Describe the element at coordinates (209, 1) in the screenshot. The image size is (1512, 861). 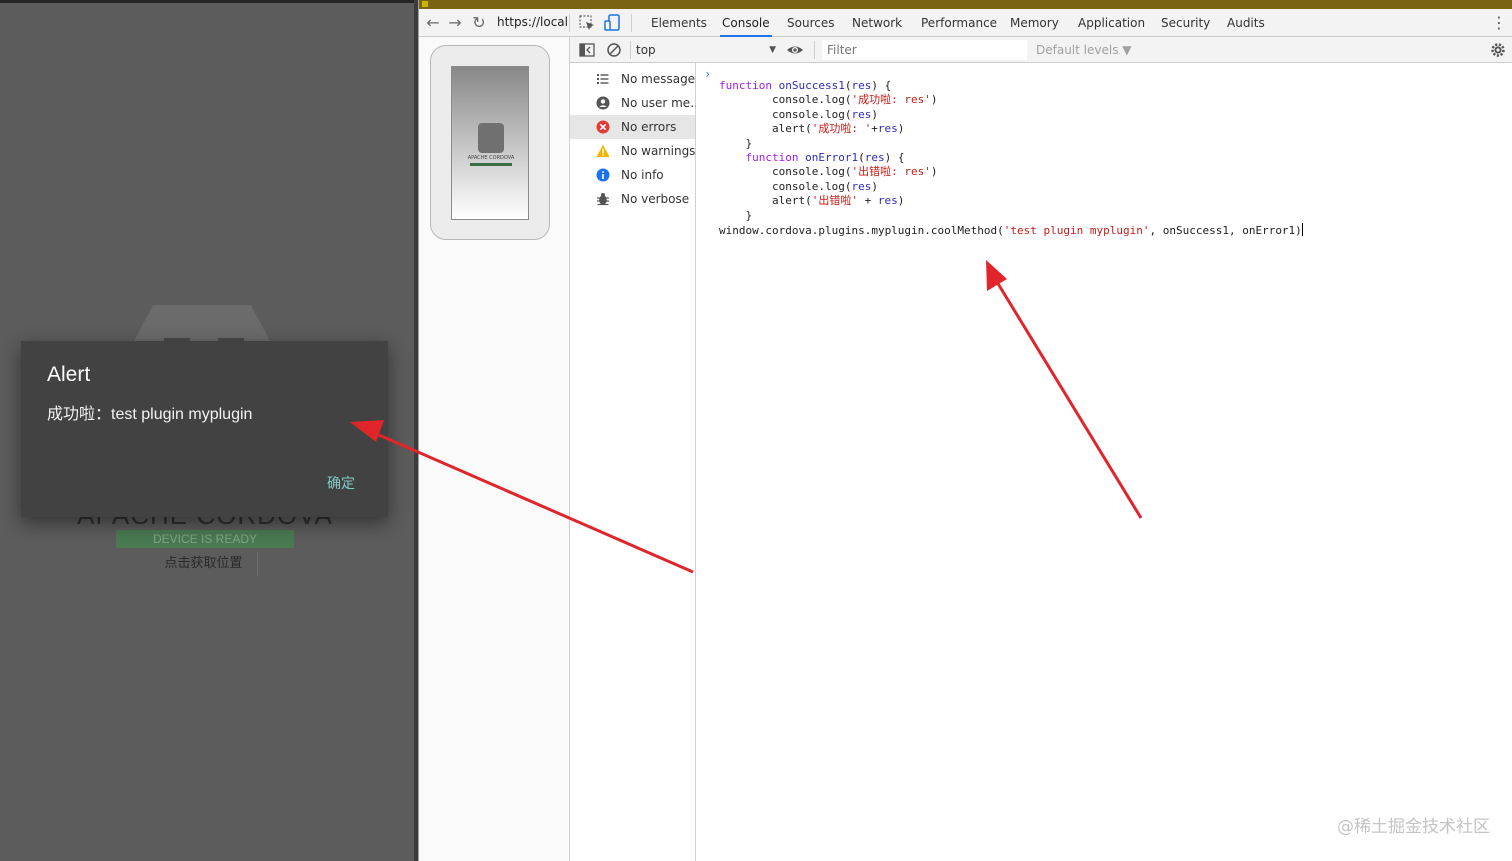
I see `device-top-bar` at that location.